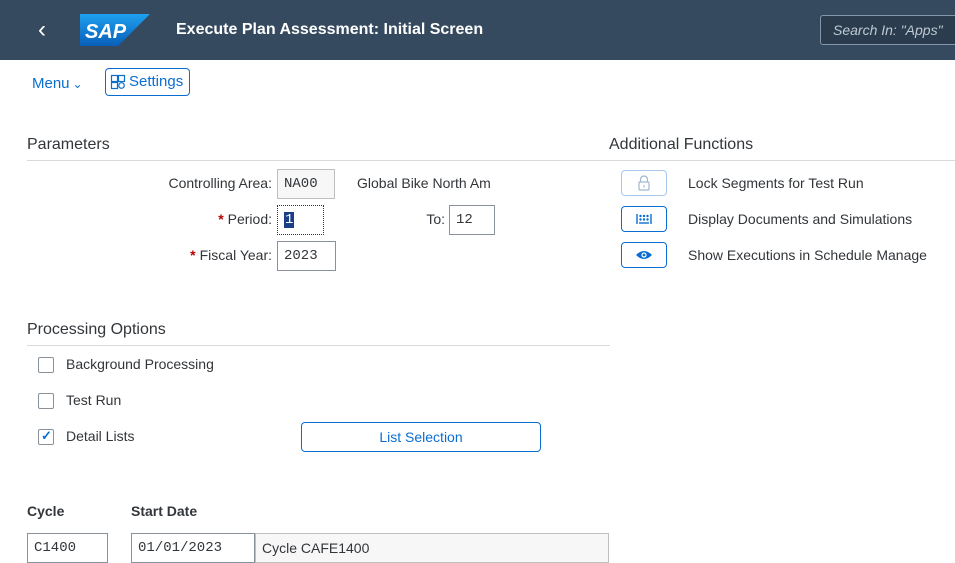  Describe the element at coordinates (800, 219) in the screenshot. I see `display-documents-label: Display Documents and Simulations` at that location.